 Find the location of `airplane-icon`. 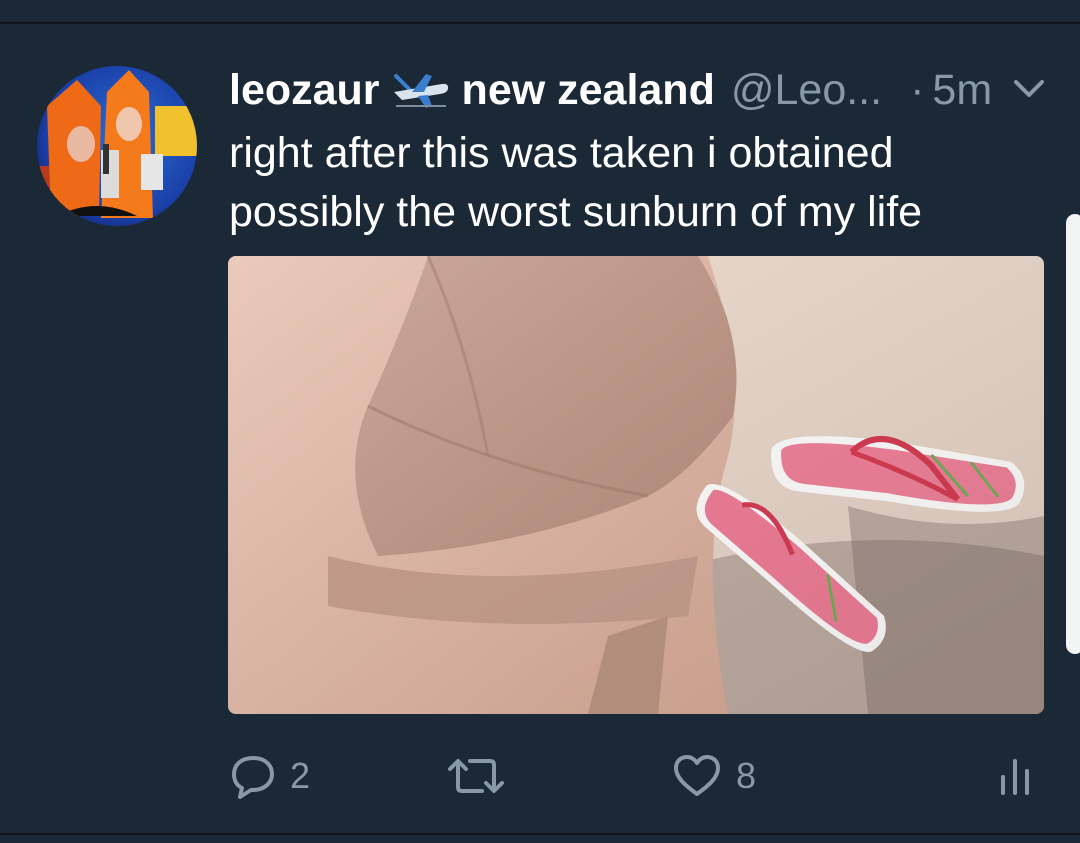

airplane-icon is located at coordinates (421, 90).